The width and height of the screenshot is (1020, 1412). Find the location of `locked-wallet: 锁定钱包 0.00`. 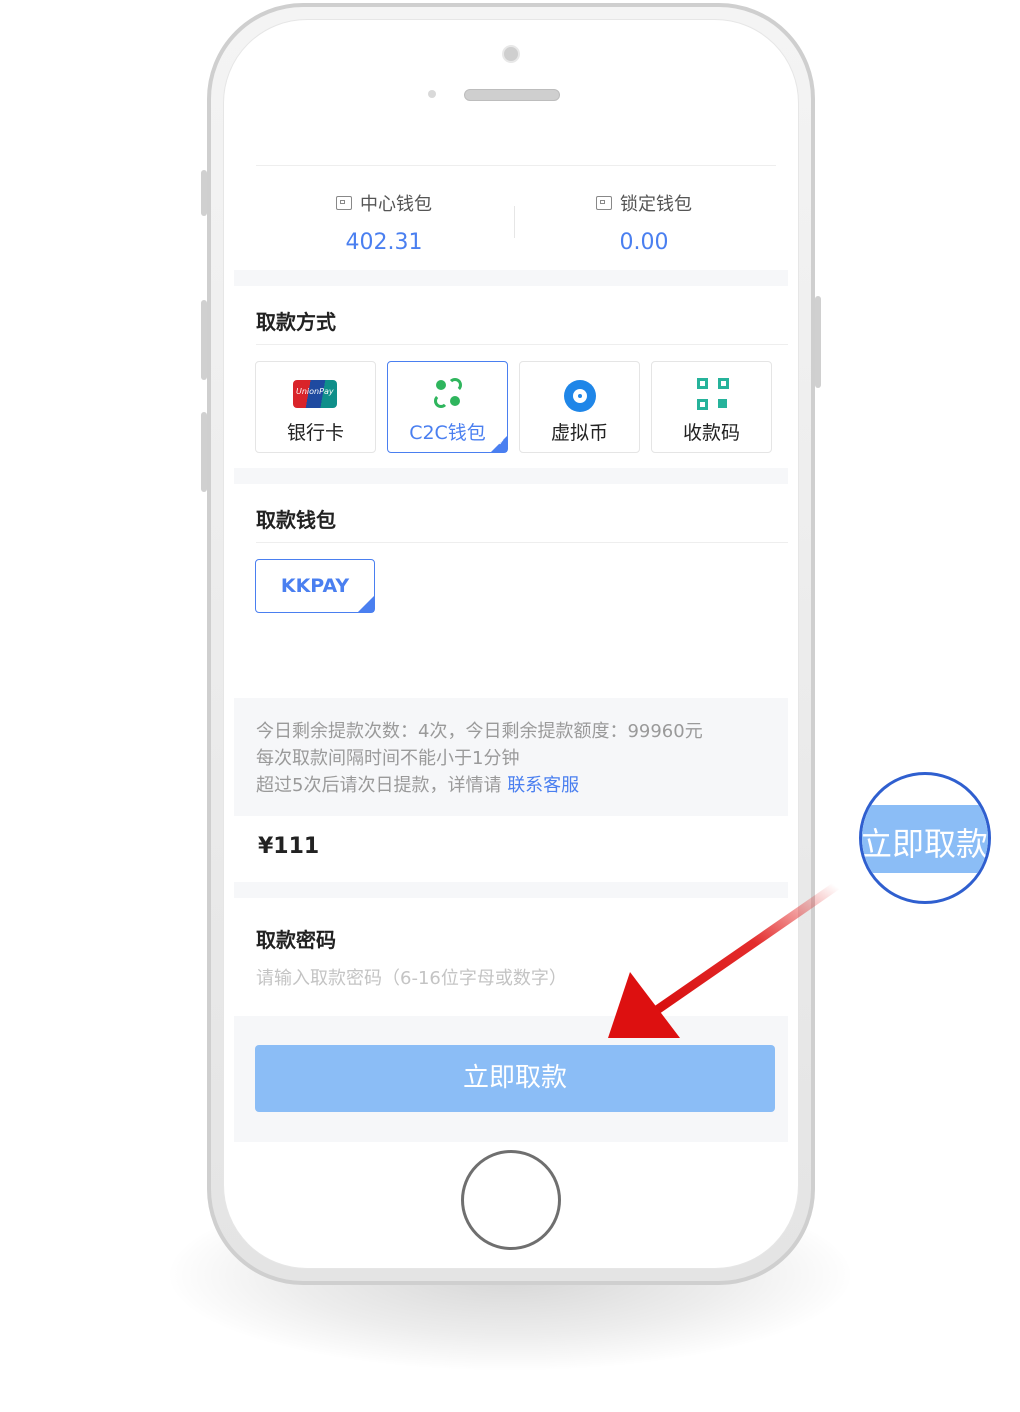

locked-wallet: 锁定钱包 0.00 is located at coordinates (644, 222).